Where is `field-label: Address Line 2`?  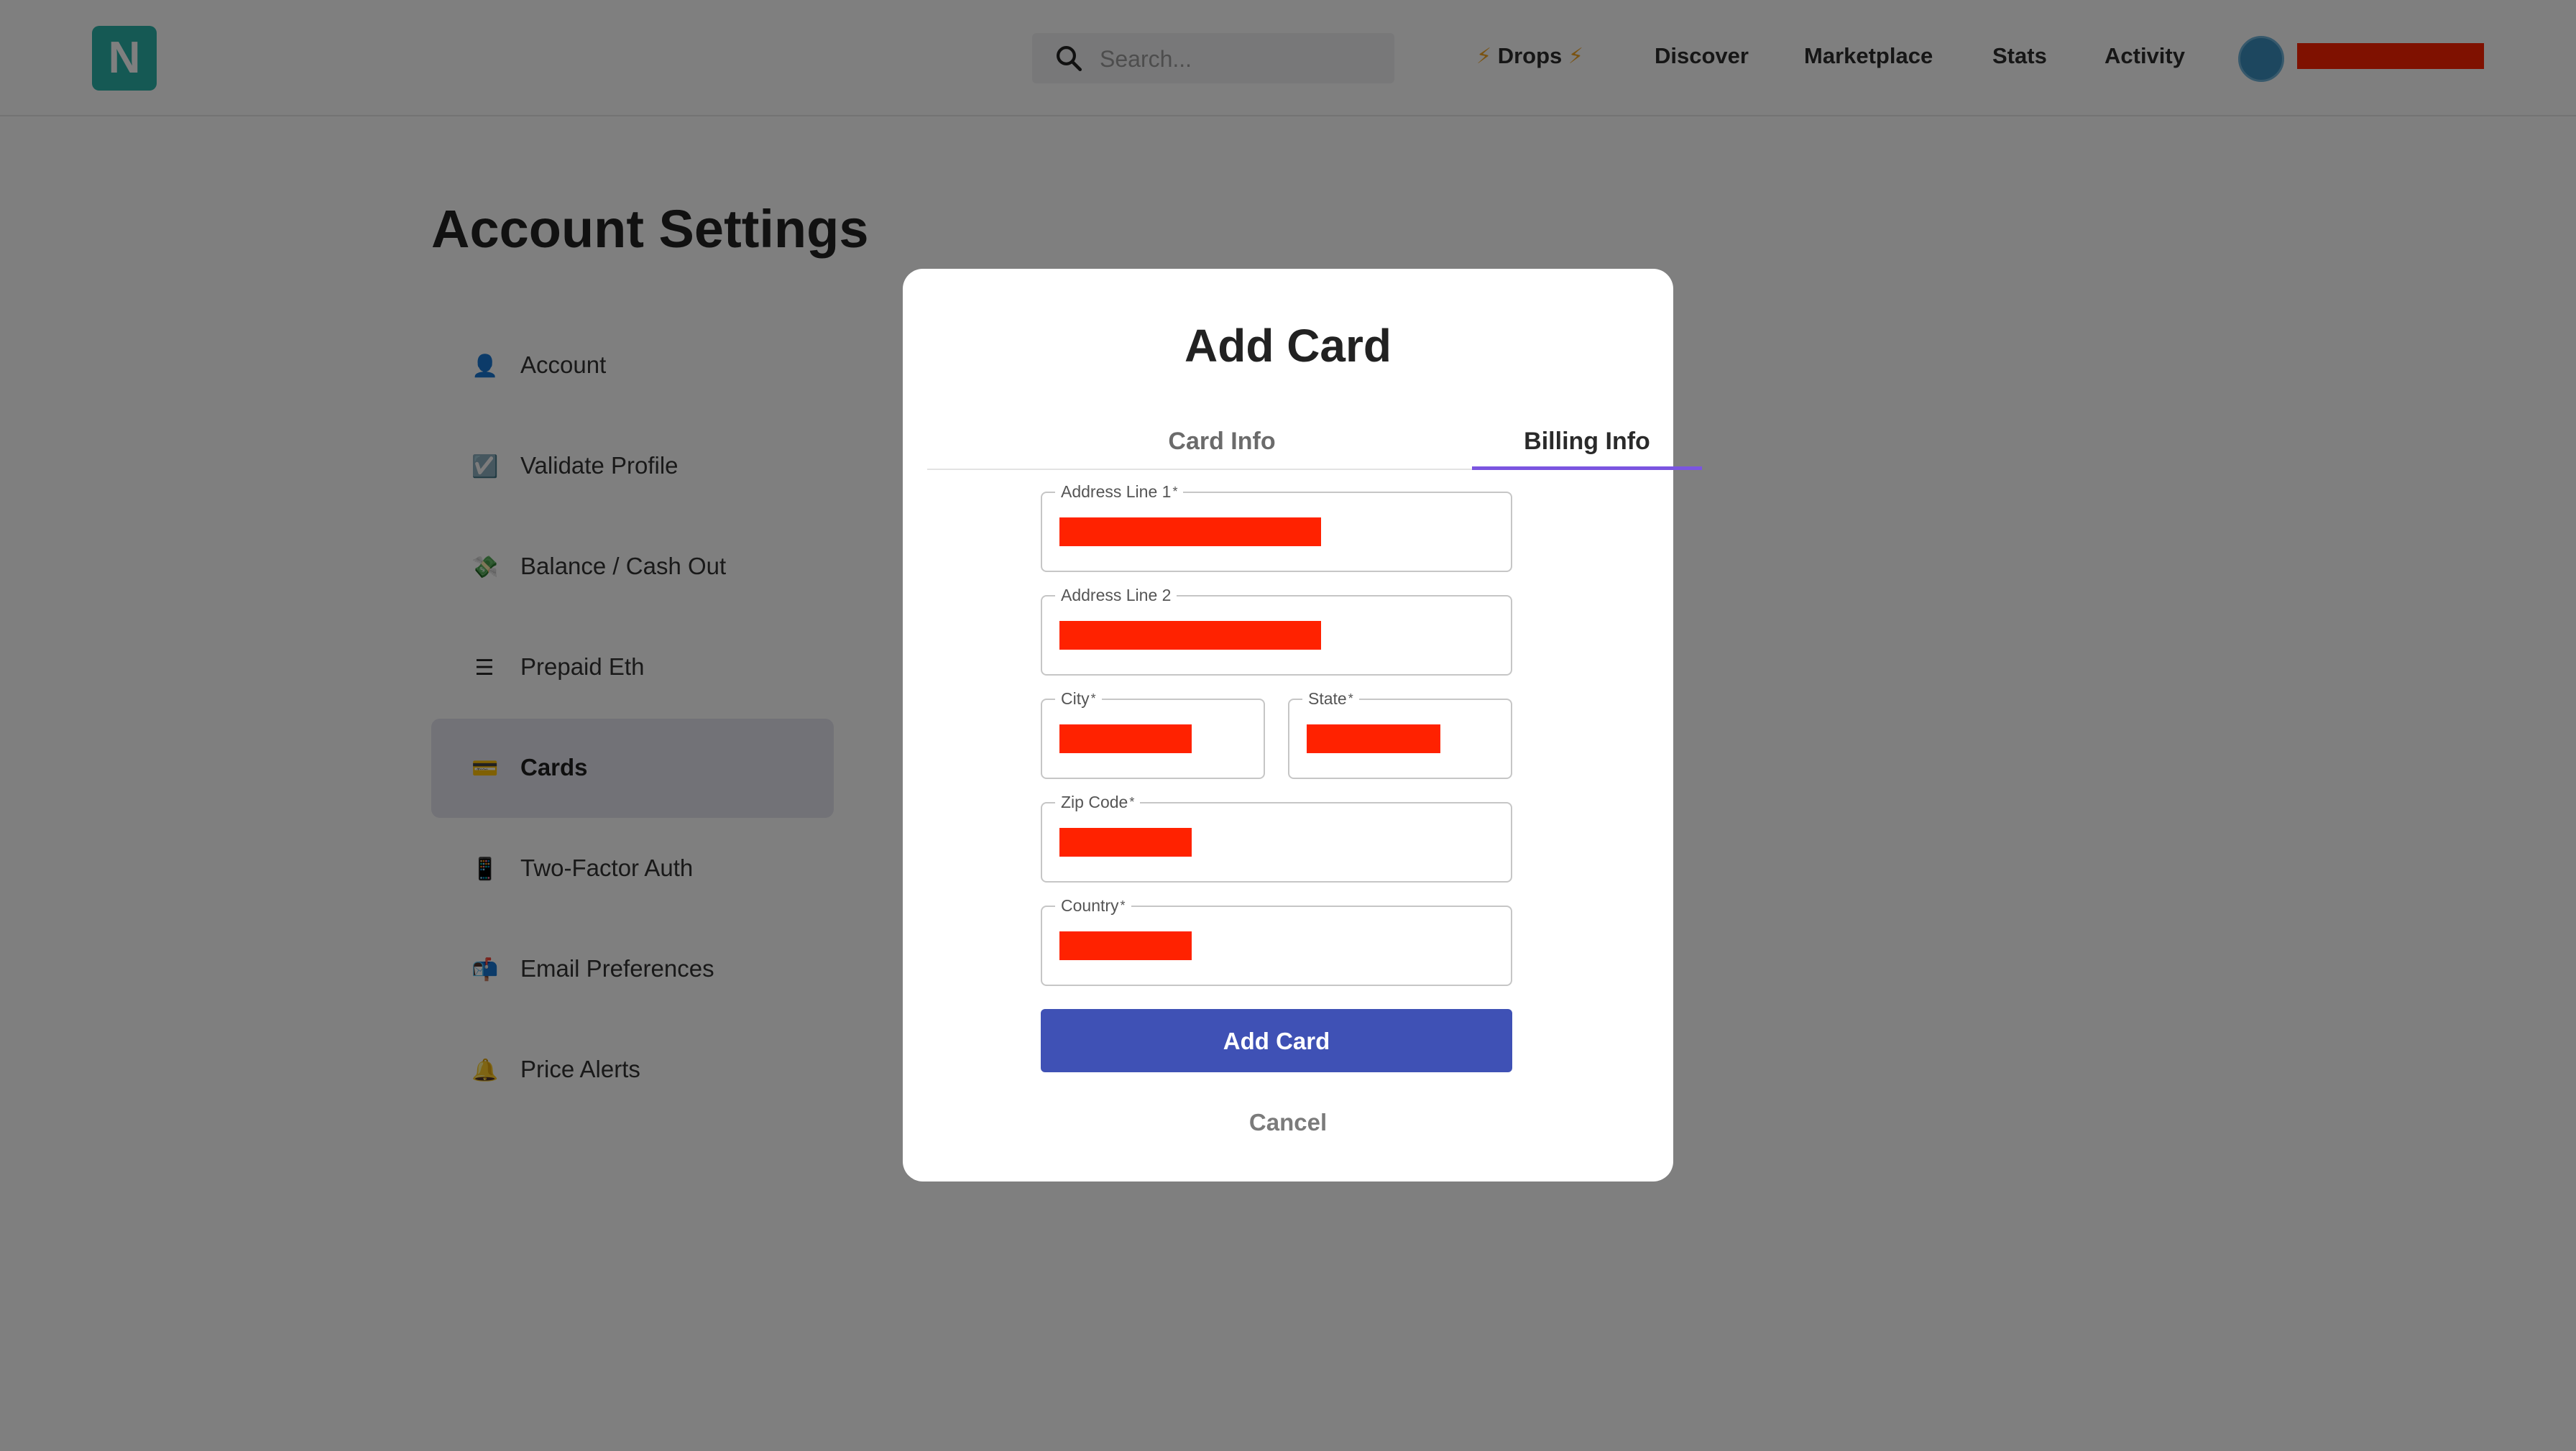
field-label: Address Line 2 is located at coordinates (1116, 595).